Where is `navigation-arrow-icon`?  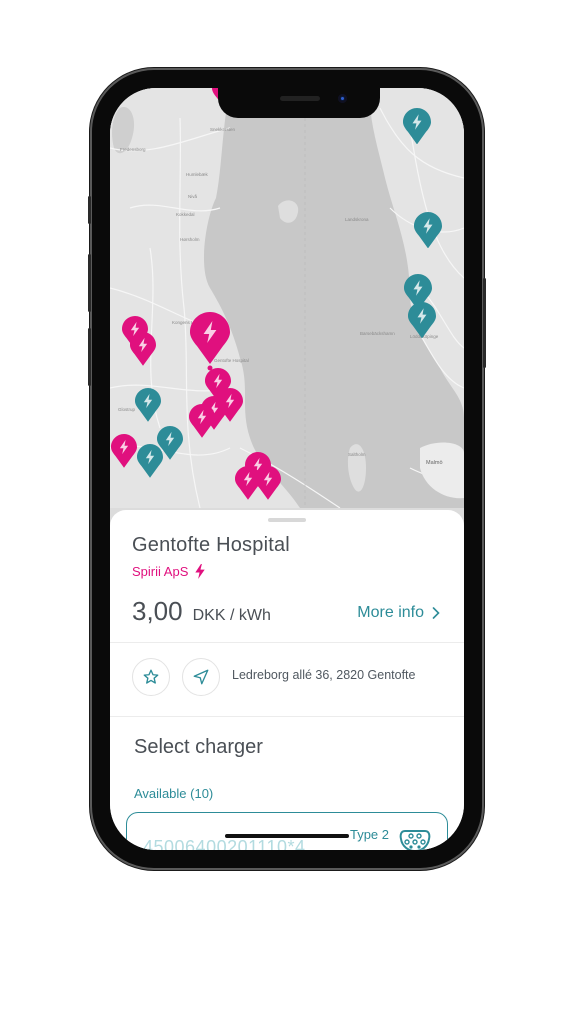
navigation-arrow-icon is located at coordinates (201, 677).